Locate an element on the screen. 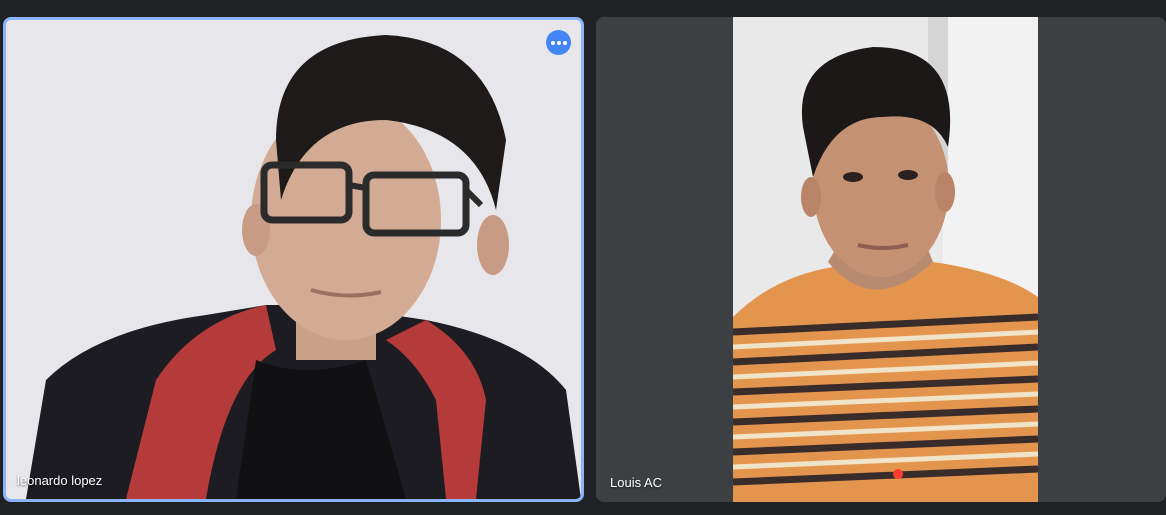 Image resolution: width=1166 pixels, height=515 pixels. more-options-button is located at coordinates (558, 42).